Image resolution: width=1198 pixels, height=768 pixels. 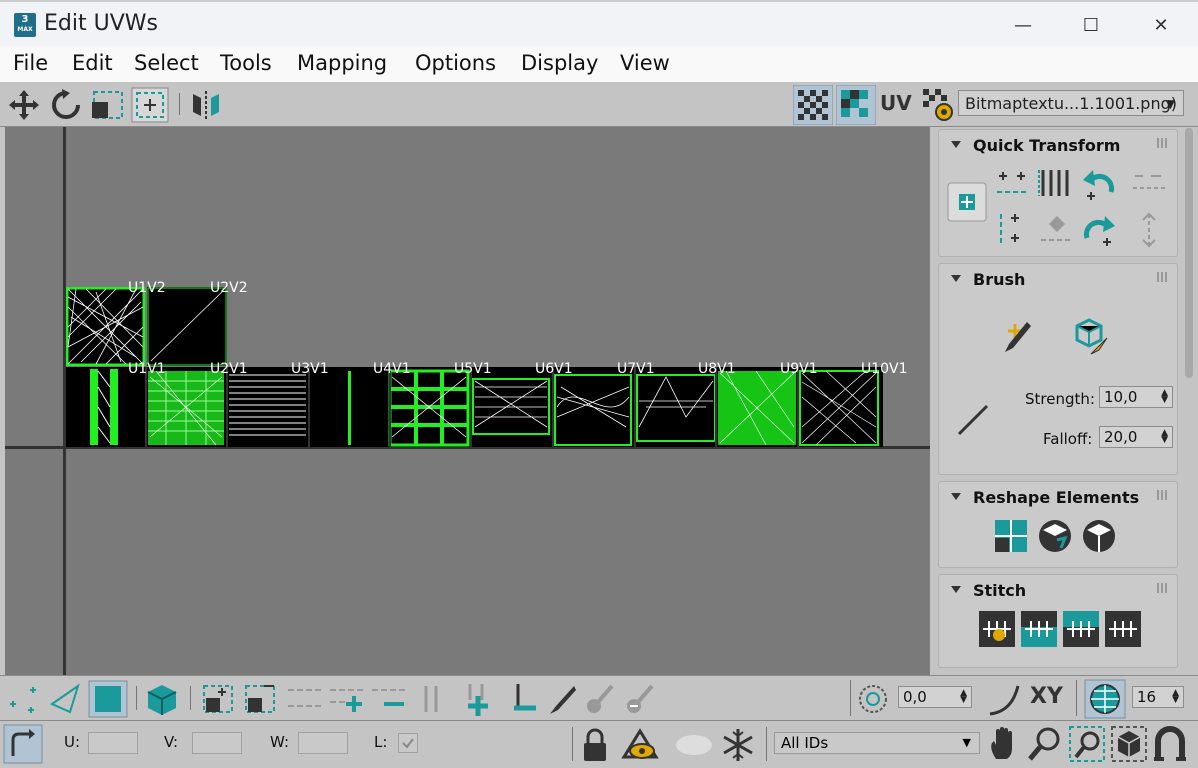 I want to click on rotate-icon, so click(x=66, y=105).